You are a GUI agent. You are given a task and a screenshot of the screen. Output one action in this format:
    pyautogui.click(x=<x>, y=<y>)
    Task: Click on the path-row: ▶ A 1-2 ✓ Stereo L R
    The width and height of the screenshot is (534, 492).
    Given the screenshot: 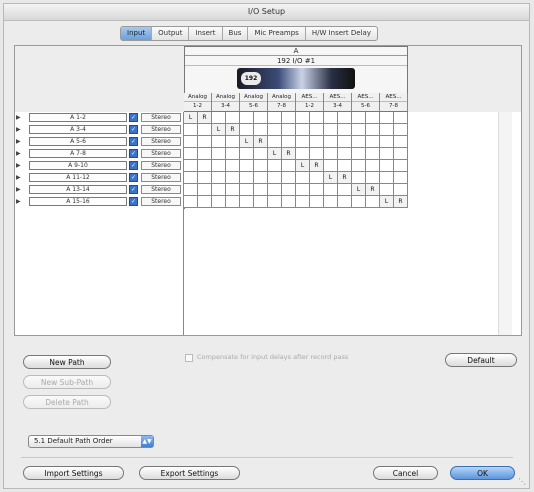 What is the action you would take?
    pyautogui.click(x=211, y=118)
    